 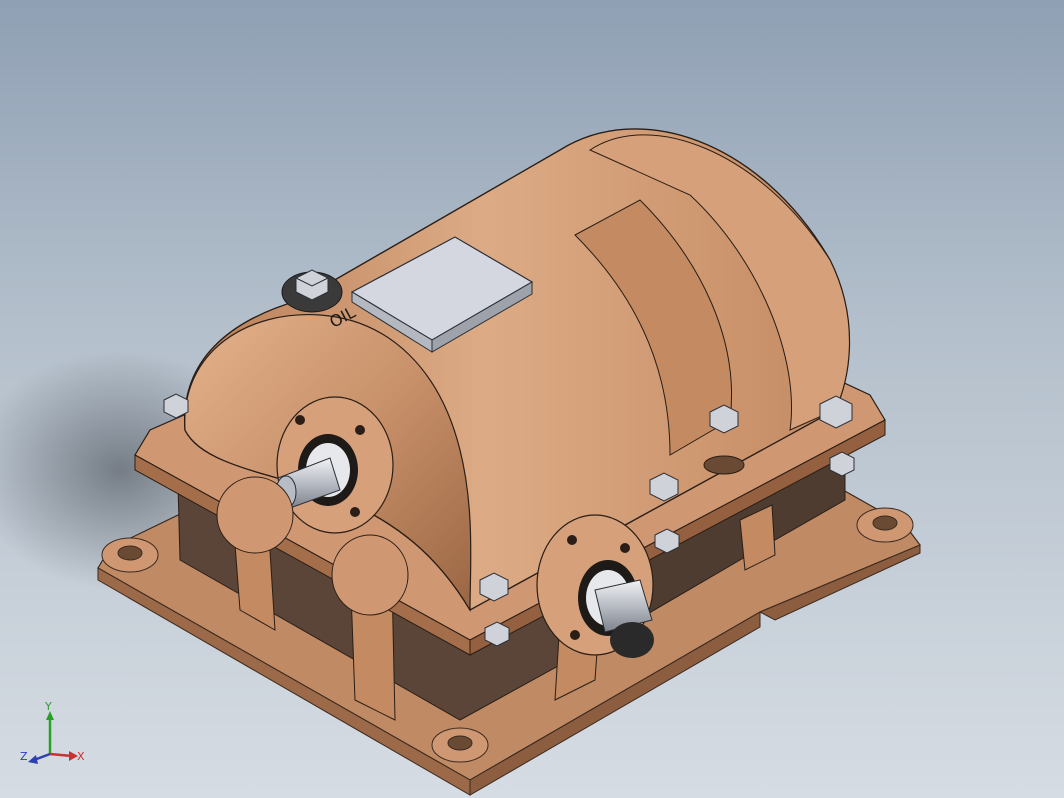 What do you see at coordinates (54, 740) in the screenshot?
I see `view-orientation-triad: Y X Z` at bounding box center [54, 740].